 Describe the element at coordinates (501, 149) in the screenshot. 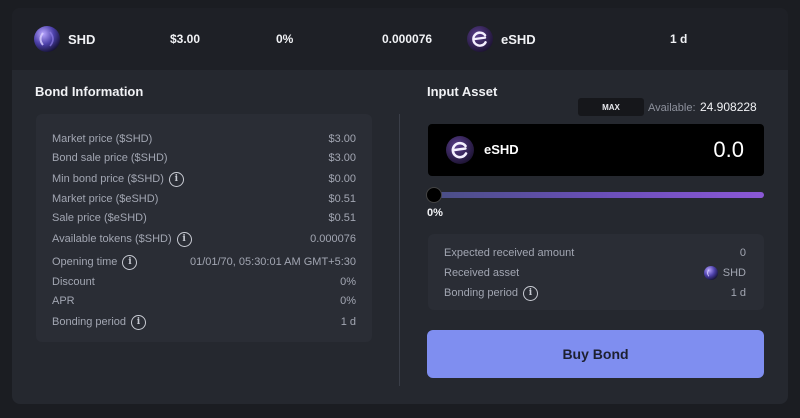

I see `input-asset-name: eSHD` at that location.